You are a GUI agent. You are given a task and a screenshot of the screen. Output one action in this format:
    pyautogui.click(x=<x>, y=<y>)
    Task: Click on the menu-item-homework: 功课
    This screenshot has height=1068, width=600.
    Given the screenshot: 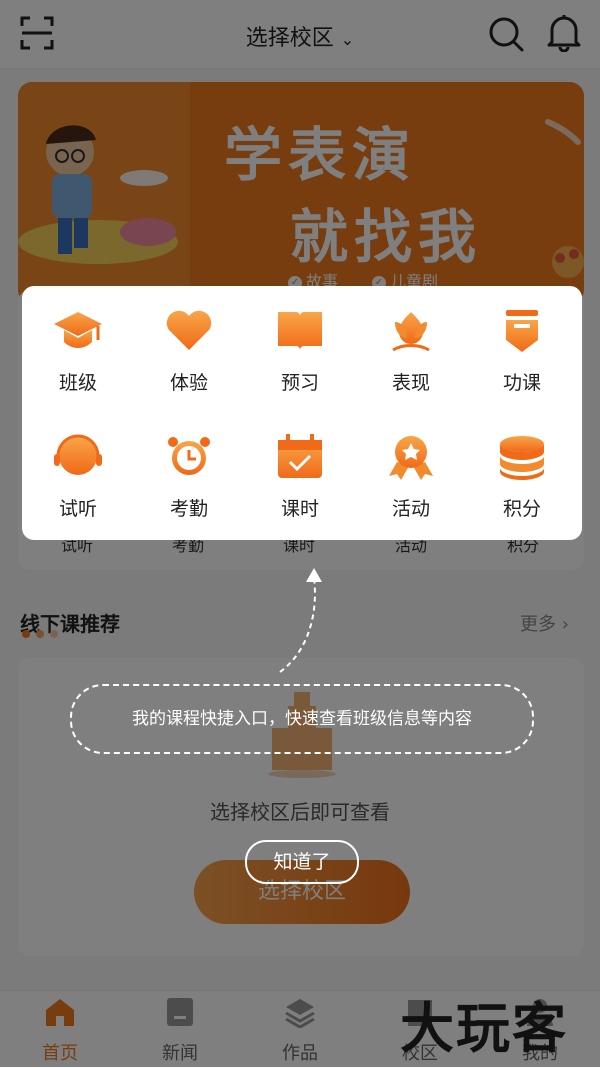 What is the action you would take?
    pyautogui.click(x=522, y=351)
    